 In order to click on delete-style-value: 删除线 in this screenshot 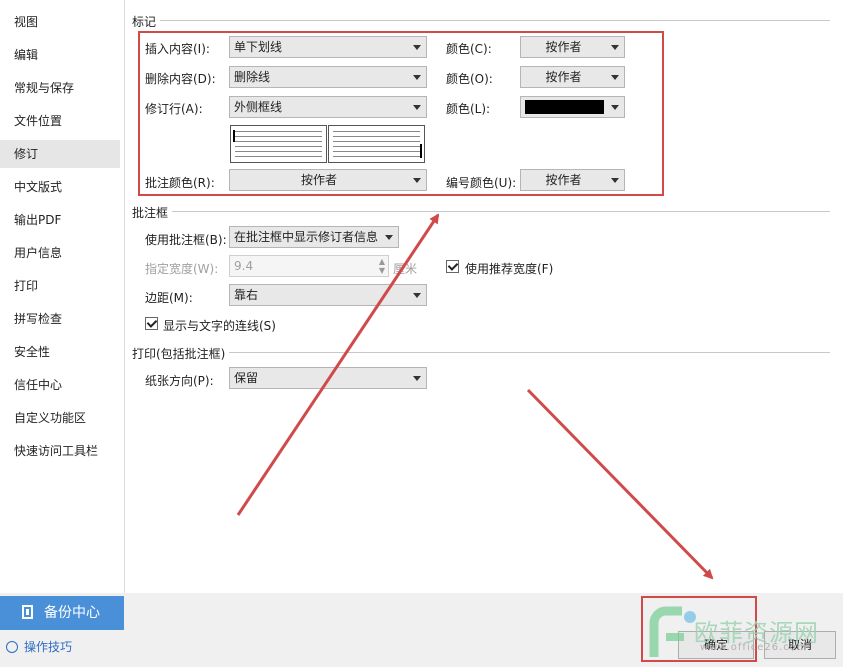, I will do `click(252, 77)`.